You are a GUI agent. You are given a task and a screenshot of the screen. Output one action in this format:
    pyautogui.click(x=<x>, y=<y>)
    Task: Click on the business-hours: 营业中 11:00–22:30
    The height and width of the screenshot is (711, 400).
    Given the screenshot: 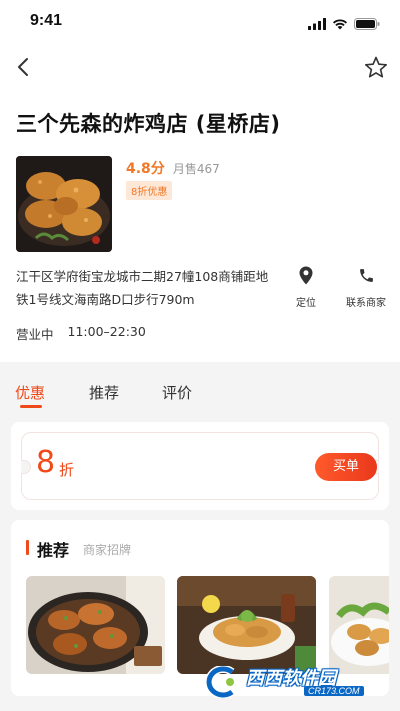 What is the action you would take?
    pyautogui.click(x=81, y=333)
    